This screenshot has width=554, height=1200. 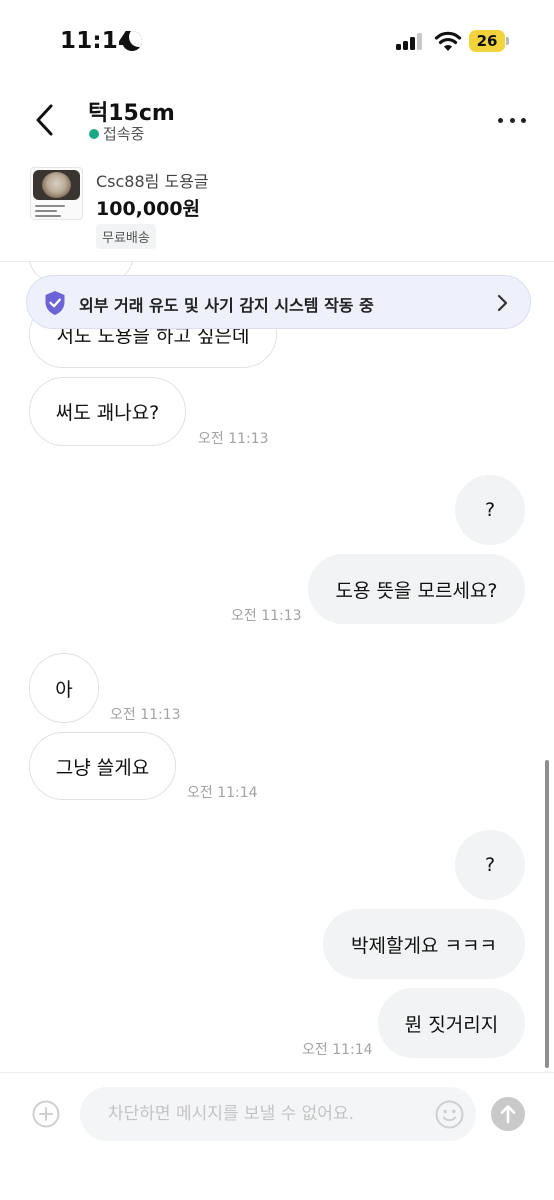 What do you see at coordinates (64, 688) in the screenshot?
I see `message-bubble-incoming: 아` at bounding box center [64, 688].